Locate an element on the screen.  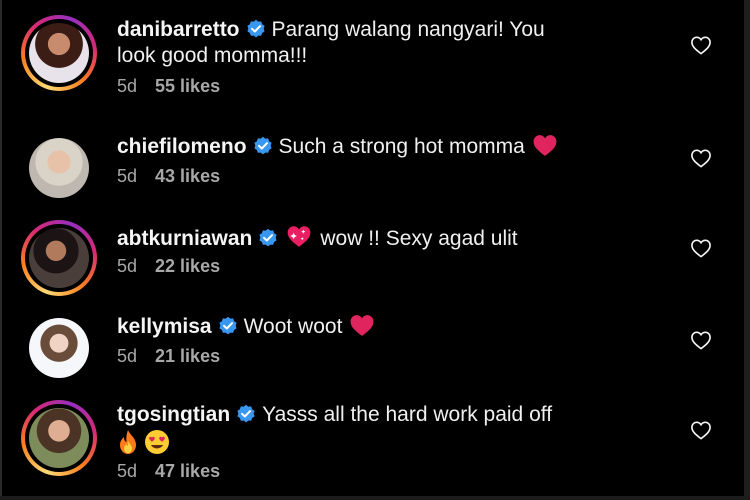
comment-meta: 5d 47 likes is located at coordinates (168, 471).